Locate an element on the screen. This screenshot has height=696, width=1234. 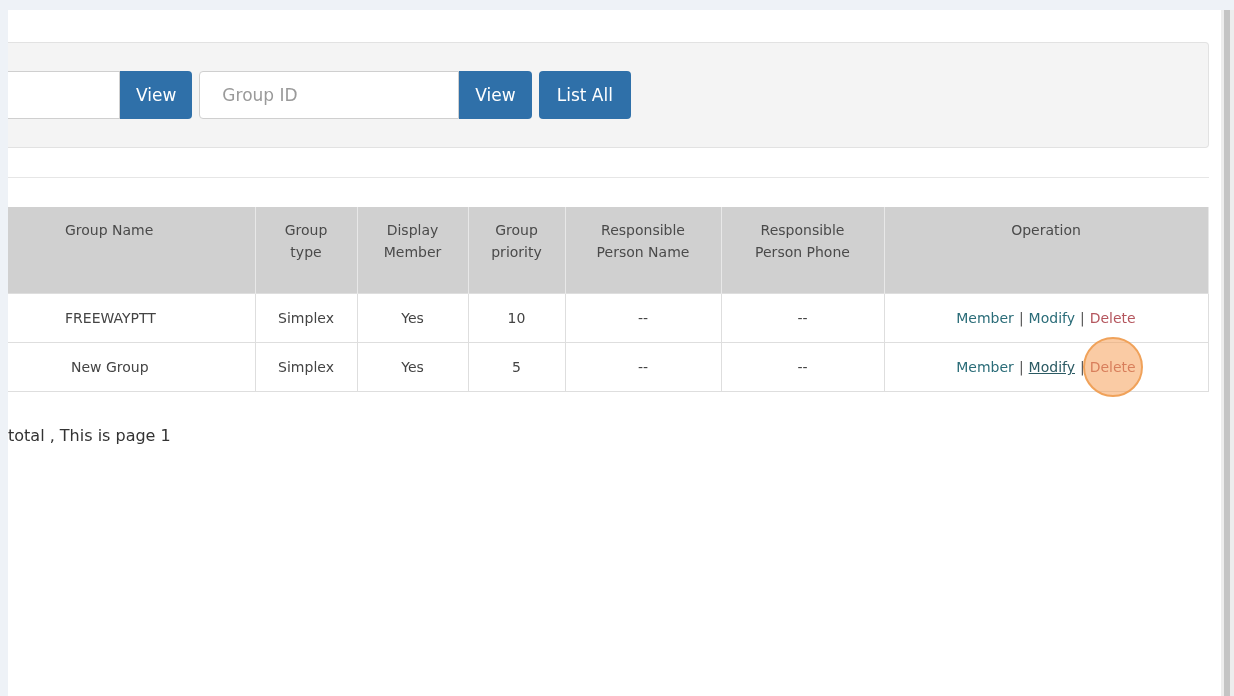
table-cell: 5 is located at coordinates (516, 367).